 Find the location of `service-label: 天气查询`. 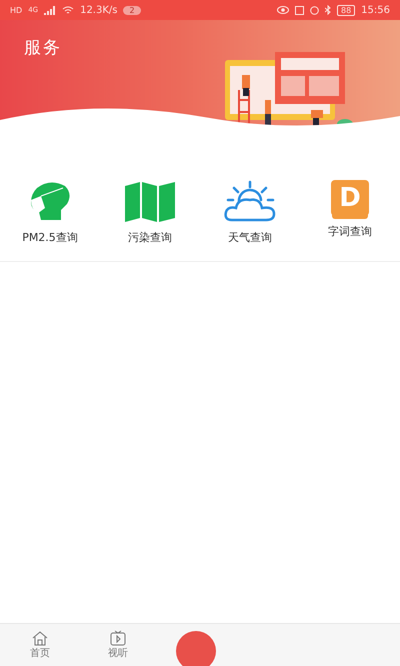

service-label: 天气查询 is located at coordinates (250, 237).